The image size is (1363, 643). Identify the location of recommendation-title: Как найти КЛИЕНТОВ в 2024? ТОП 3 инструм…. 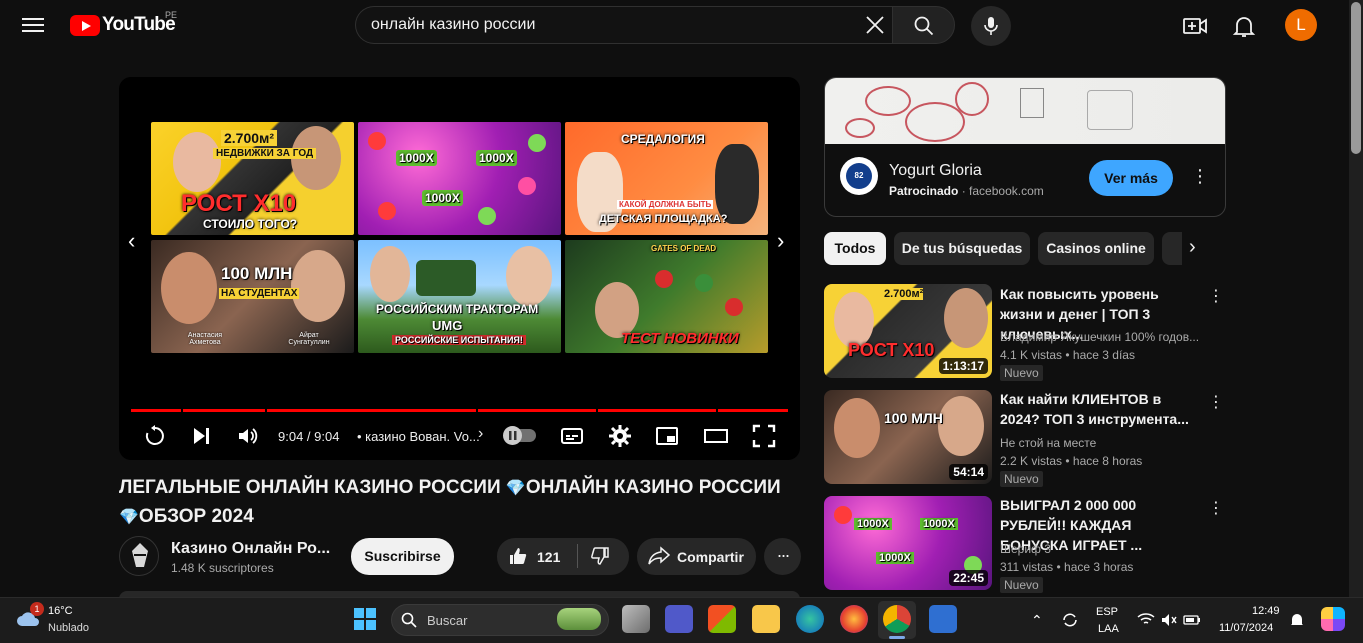
(1100, 409).